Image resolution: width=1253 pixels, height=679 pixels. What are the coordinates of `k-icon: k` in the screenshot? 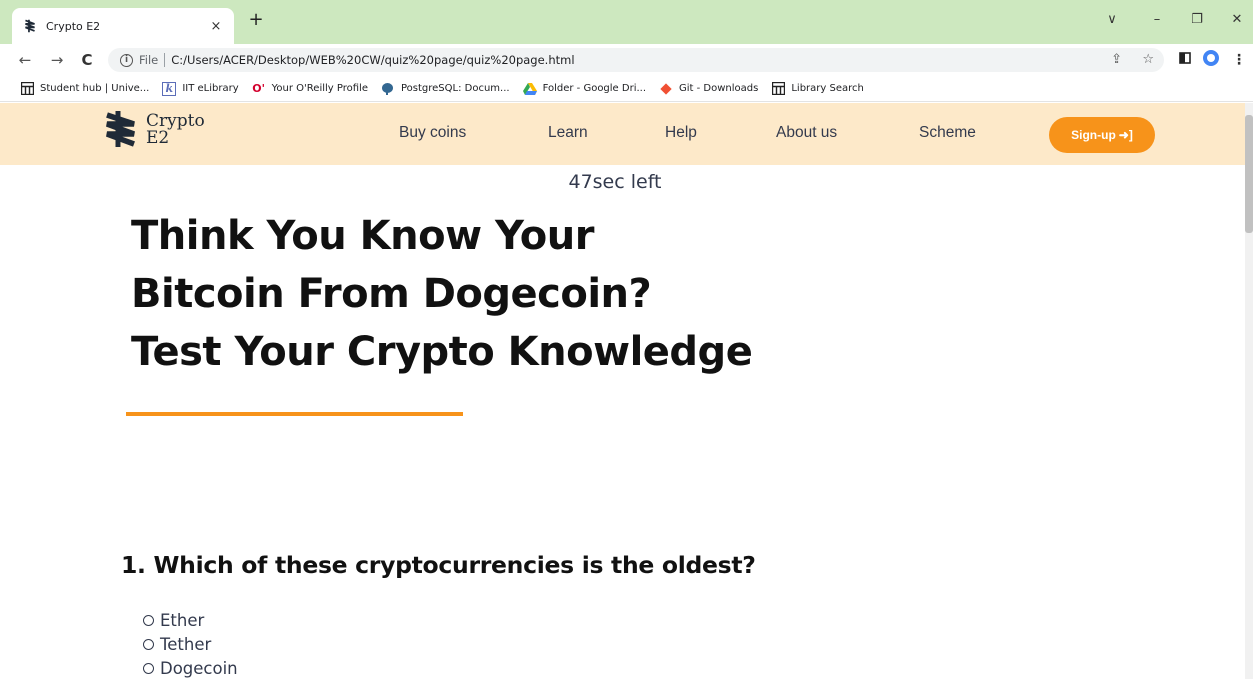 It's located at (169, 88).